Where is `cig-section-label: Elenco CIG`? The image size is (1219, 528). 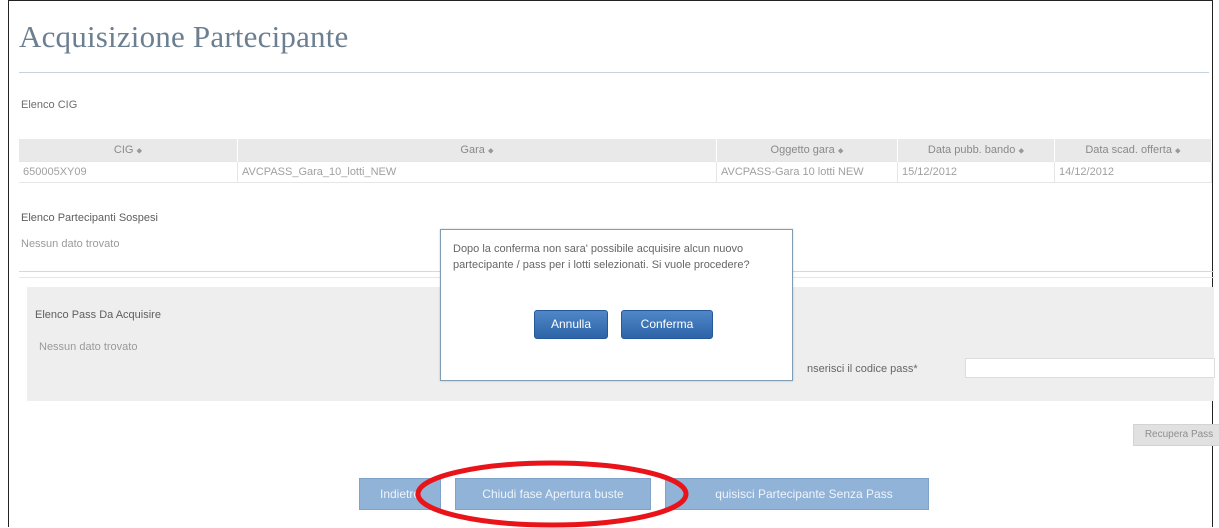 cig-section-label: Elenco CIG is located at coordinates (49, 105).